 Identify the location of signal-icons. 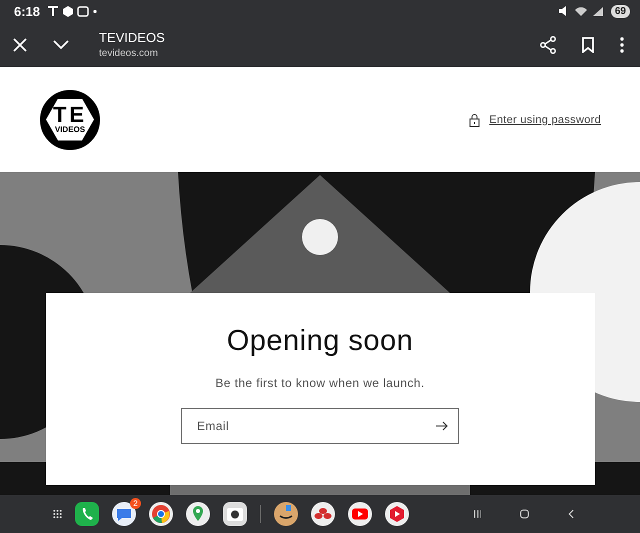
(580, 11).